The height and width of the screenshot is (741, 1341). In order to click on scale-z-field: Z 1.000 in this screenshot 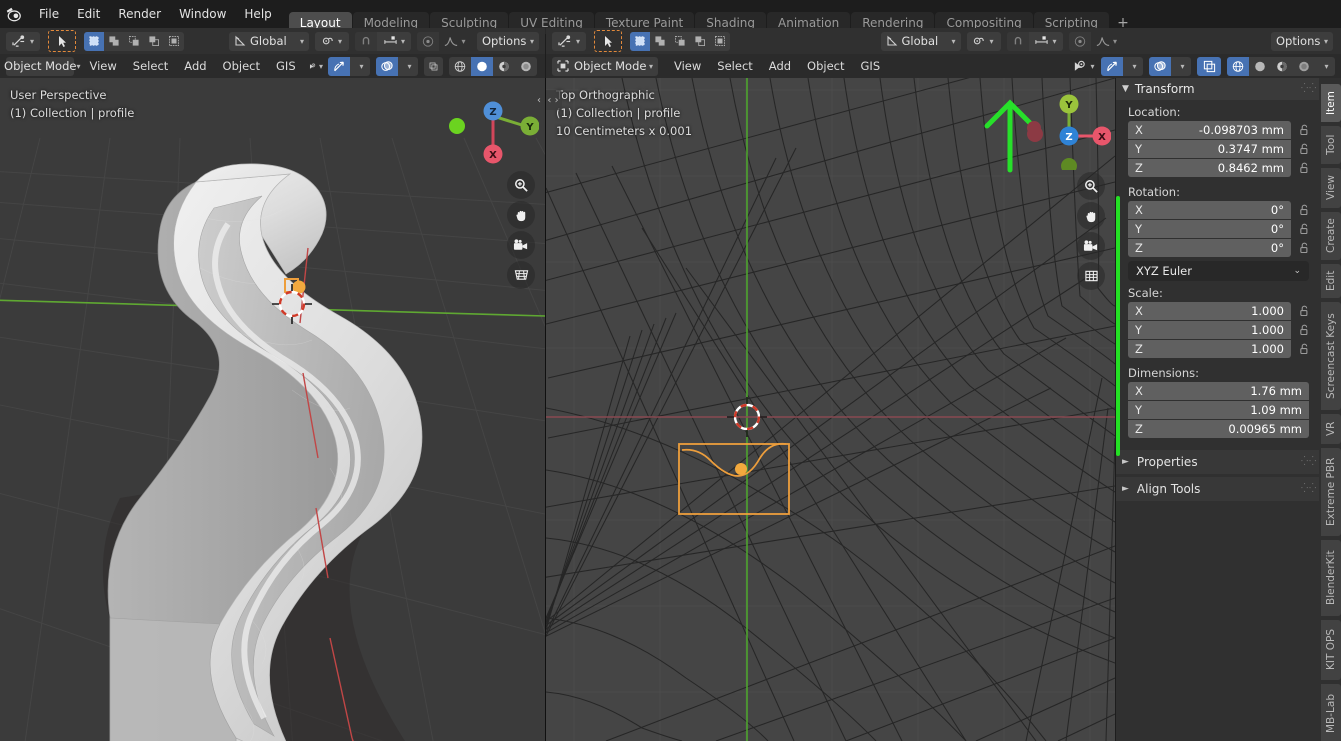, I will do `click(1209, 349)`.